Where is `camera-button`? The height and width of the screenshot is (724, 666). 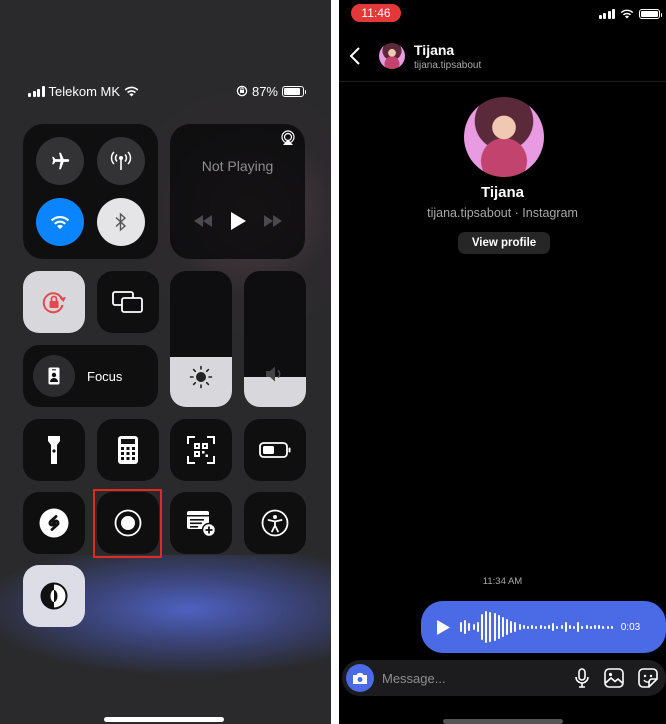 camera-button is located at coordinates (360, 678).